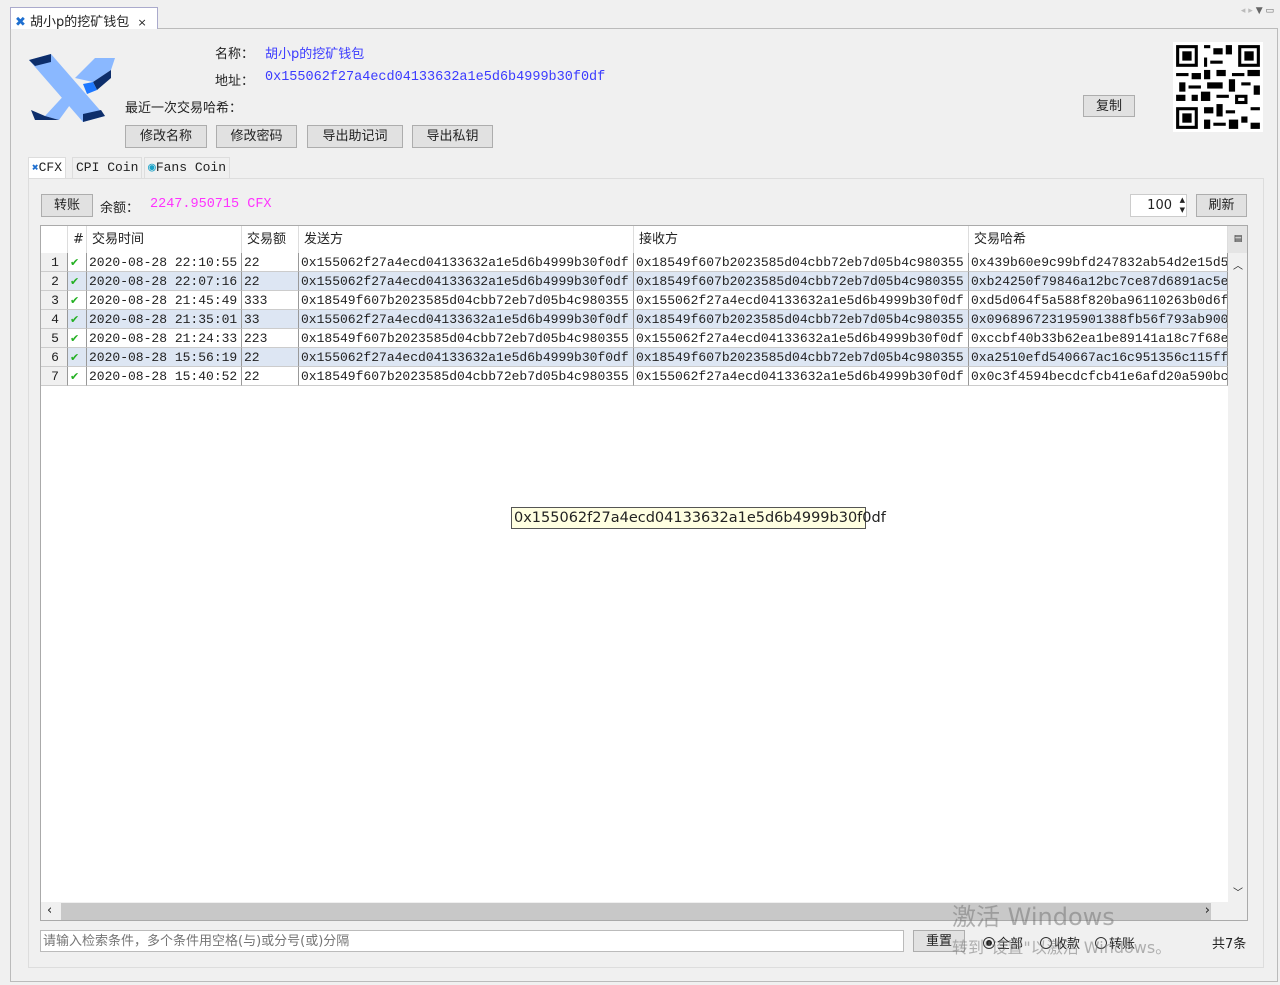 This screenshot has height=985, width=1280. I want to click on record-count: 共7条, so click(1229, 944).